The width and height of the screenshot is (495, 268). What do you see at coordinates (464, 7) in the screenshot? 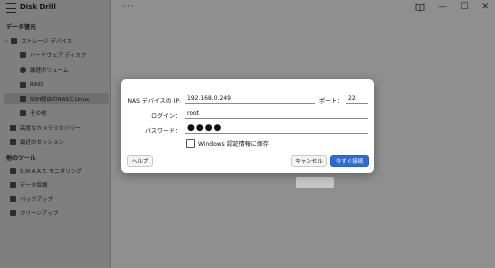
I see `maximize-icon: ☐` at bounding box center [464, 7].